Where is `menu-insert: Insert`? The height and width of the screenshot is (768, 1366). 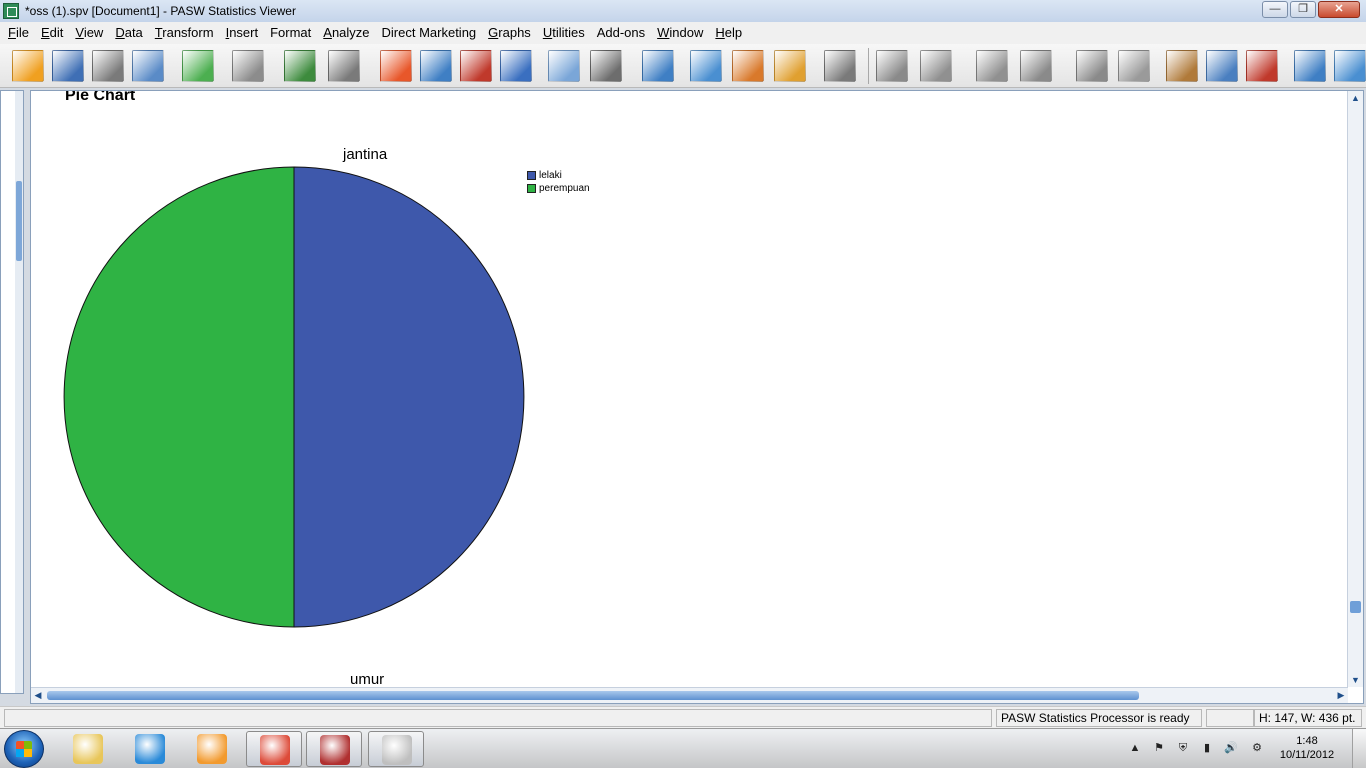 menu-insert: Insert is located at coordinates (242, 33).